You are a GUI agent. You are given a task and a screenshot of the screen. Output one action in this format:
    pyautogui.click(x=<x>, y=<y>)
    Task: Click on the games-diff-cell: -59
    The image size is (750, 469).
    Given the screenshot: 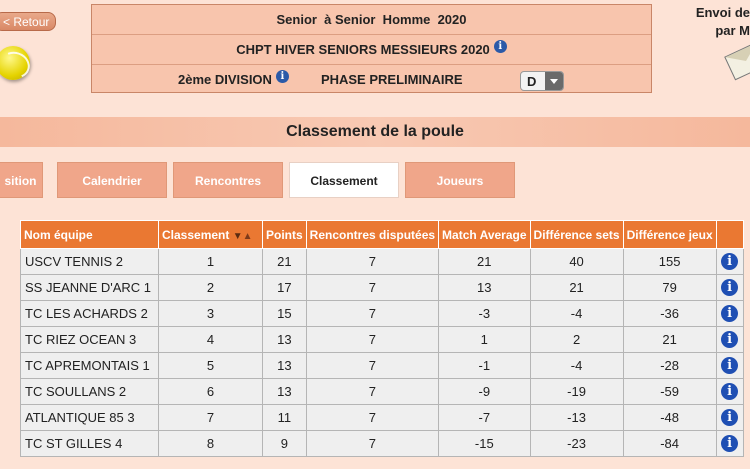 What is the action you would take?
    pyautogui.click(x=669, y=391)
    